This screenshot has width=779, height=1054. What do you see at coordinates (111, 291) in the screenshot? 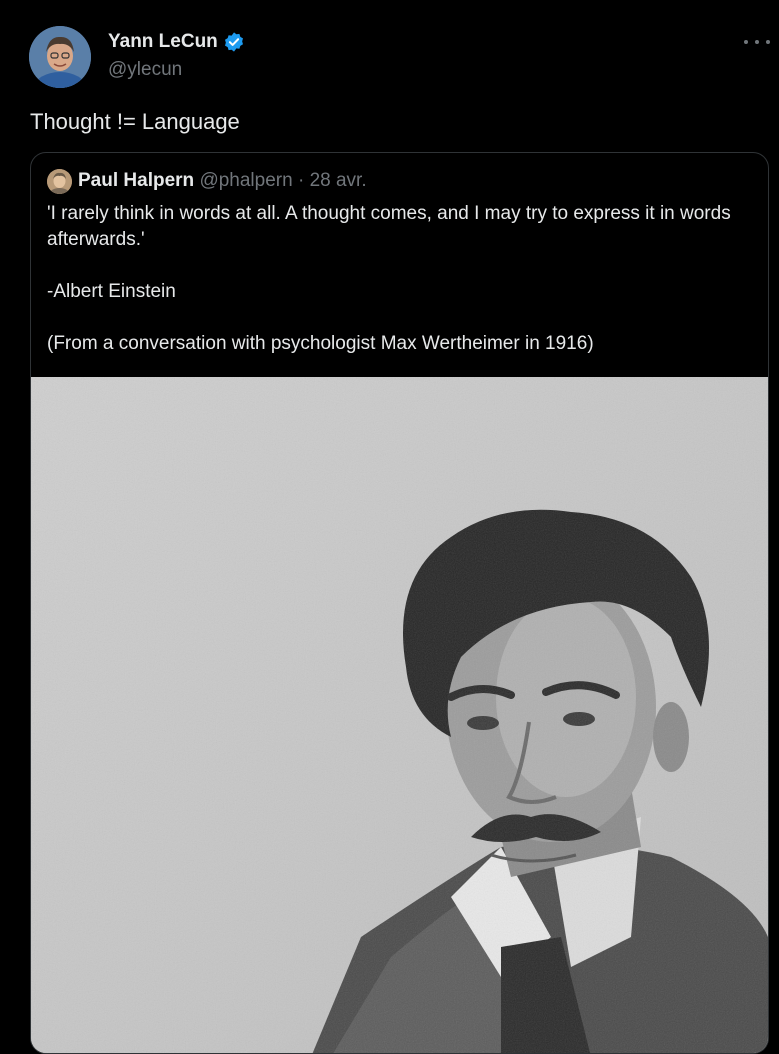
I see `quoted-line-attribution: -Albert Einstein` at bounding box center [111, 291].